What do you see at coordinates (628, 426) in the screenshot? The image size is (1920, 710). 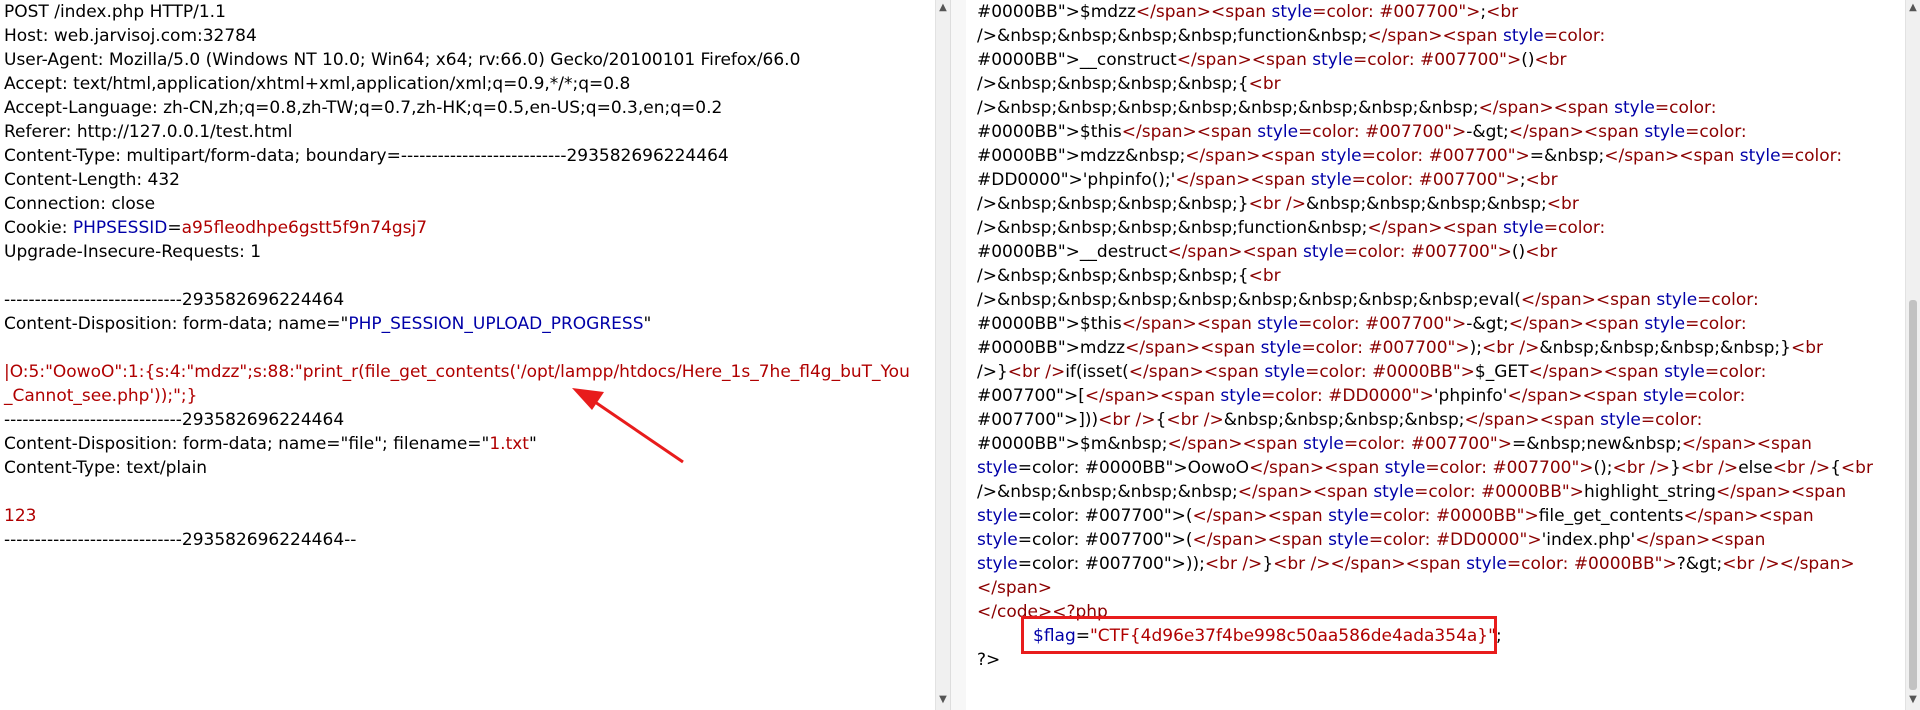 I see `annotation-arrow-icon` at bounding box center [628, 426].